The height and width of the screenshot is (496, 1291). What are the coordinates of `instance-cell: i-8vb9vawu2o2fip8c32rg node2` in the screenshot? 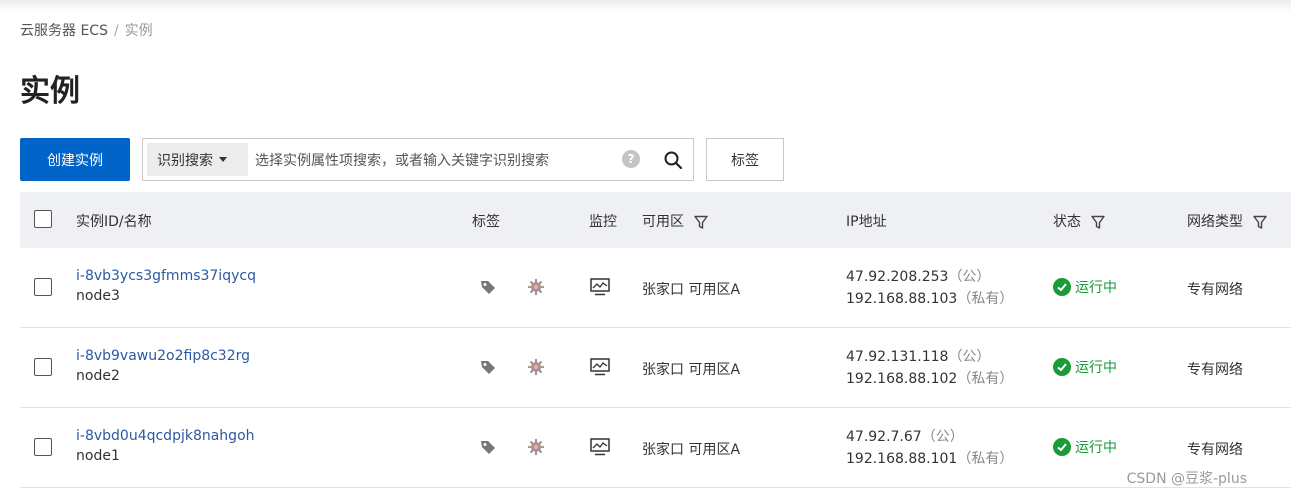 It's located at (163, 366).